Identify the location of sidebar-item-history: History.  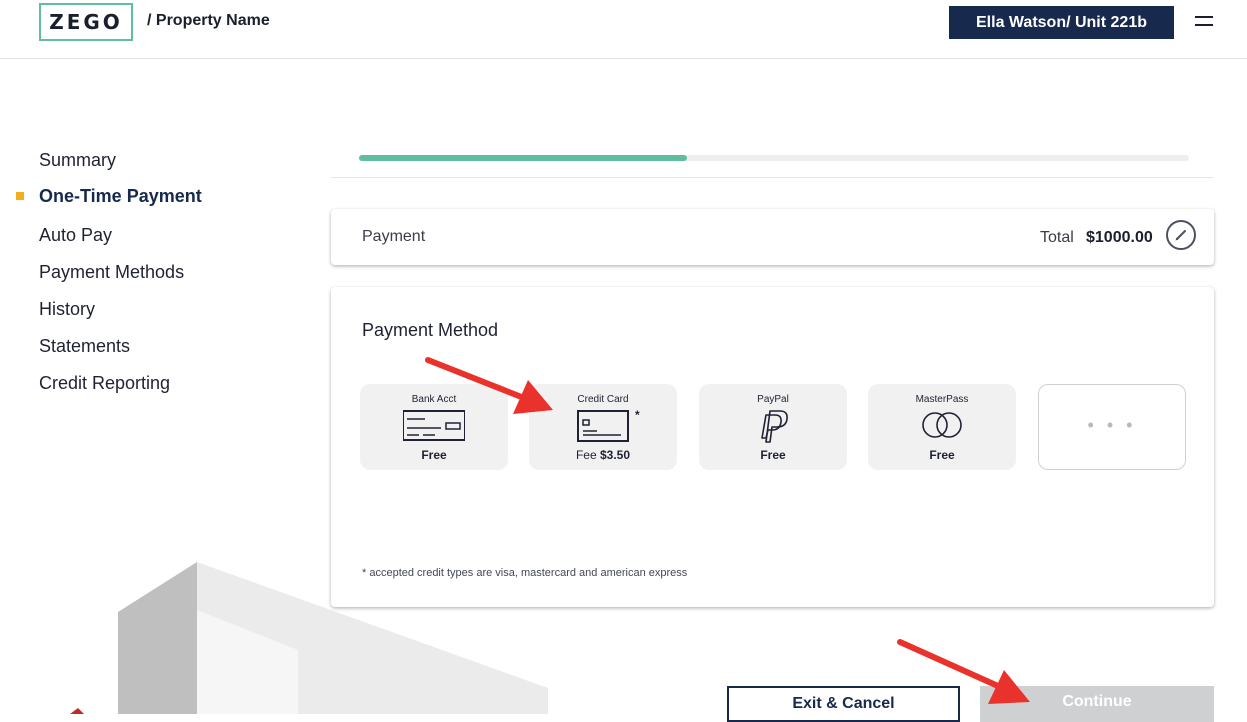
(67, 309).